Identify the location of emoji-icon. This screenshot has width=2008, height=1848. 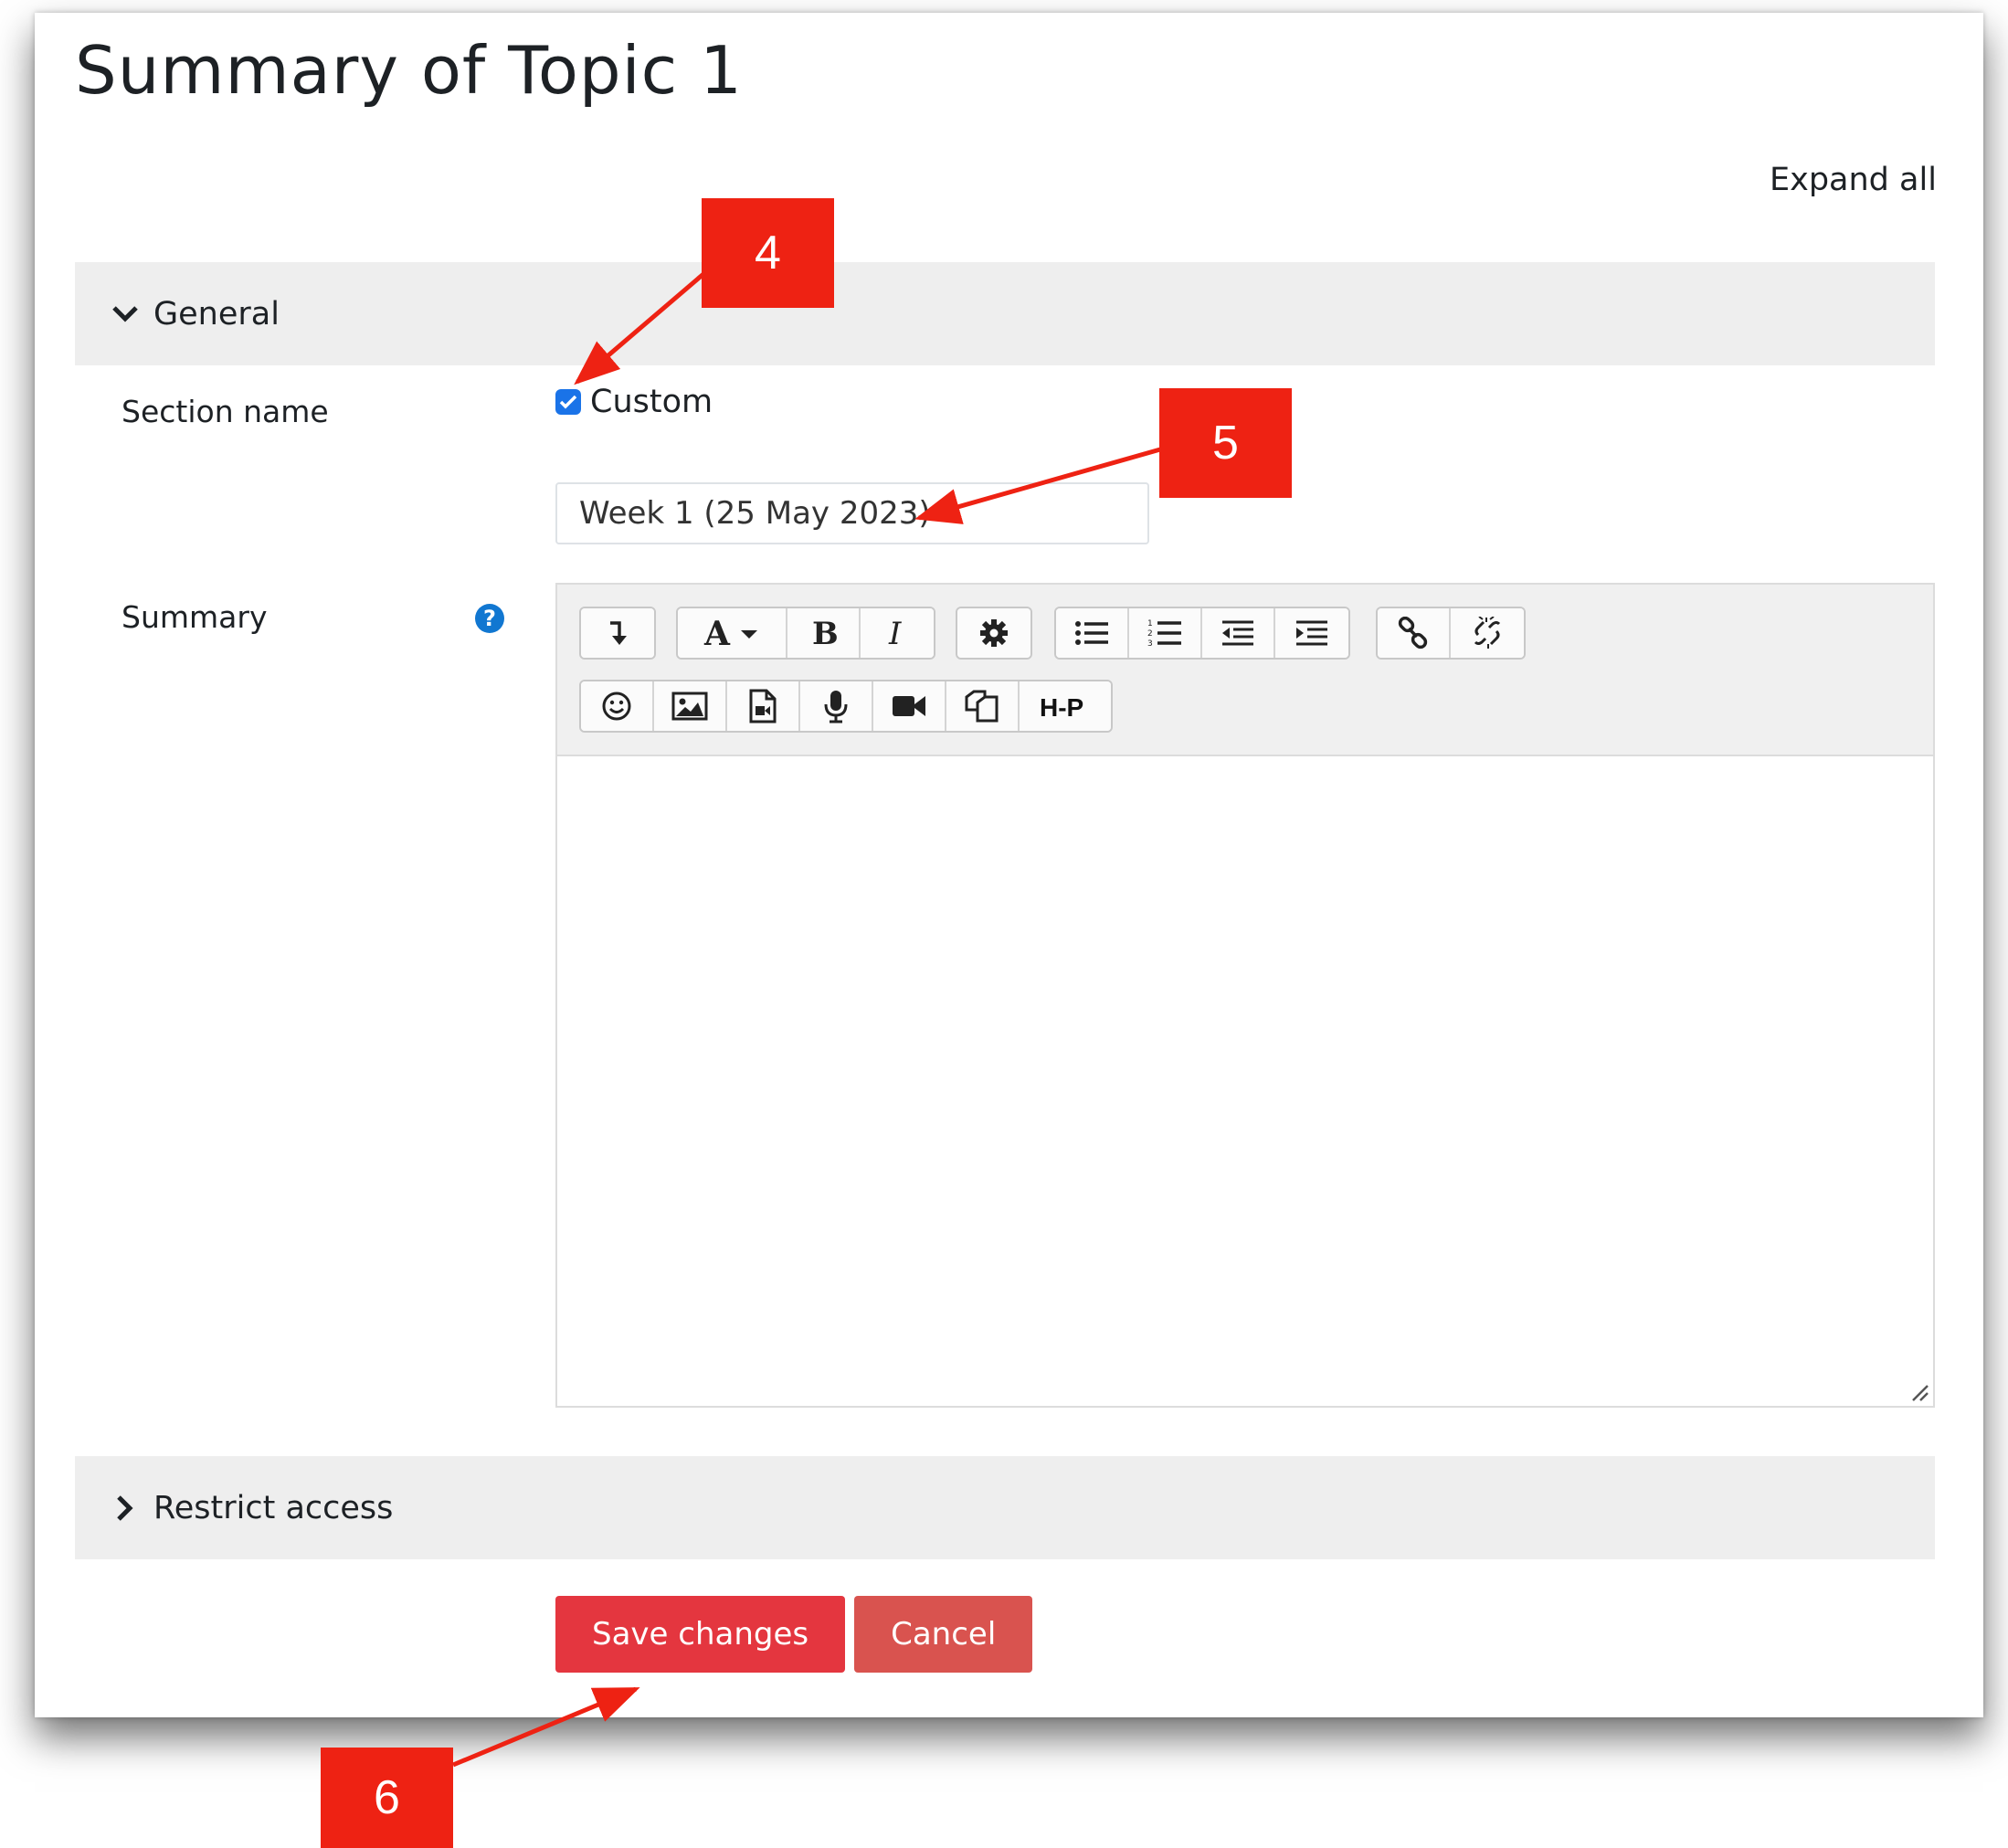
(617, 706).